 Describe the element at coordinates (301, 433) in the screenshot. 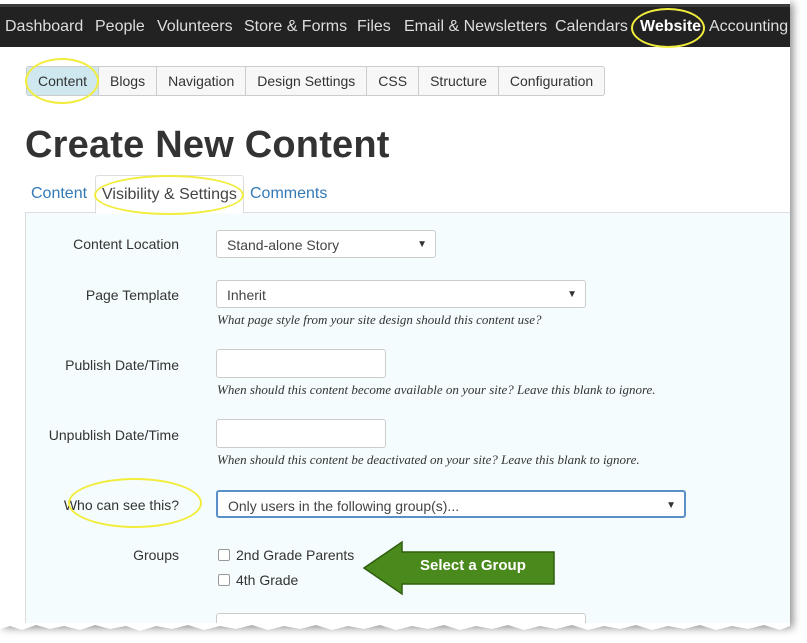

I see `unpublish-date-input` at that location.